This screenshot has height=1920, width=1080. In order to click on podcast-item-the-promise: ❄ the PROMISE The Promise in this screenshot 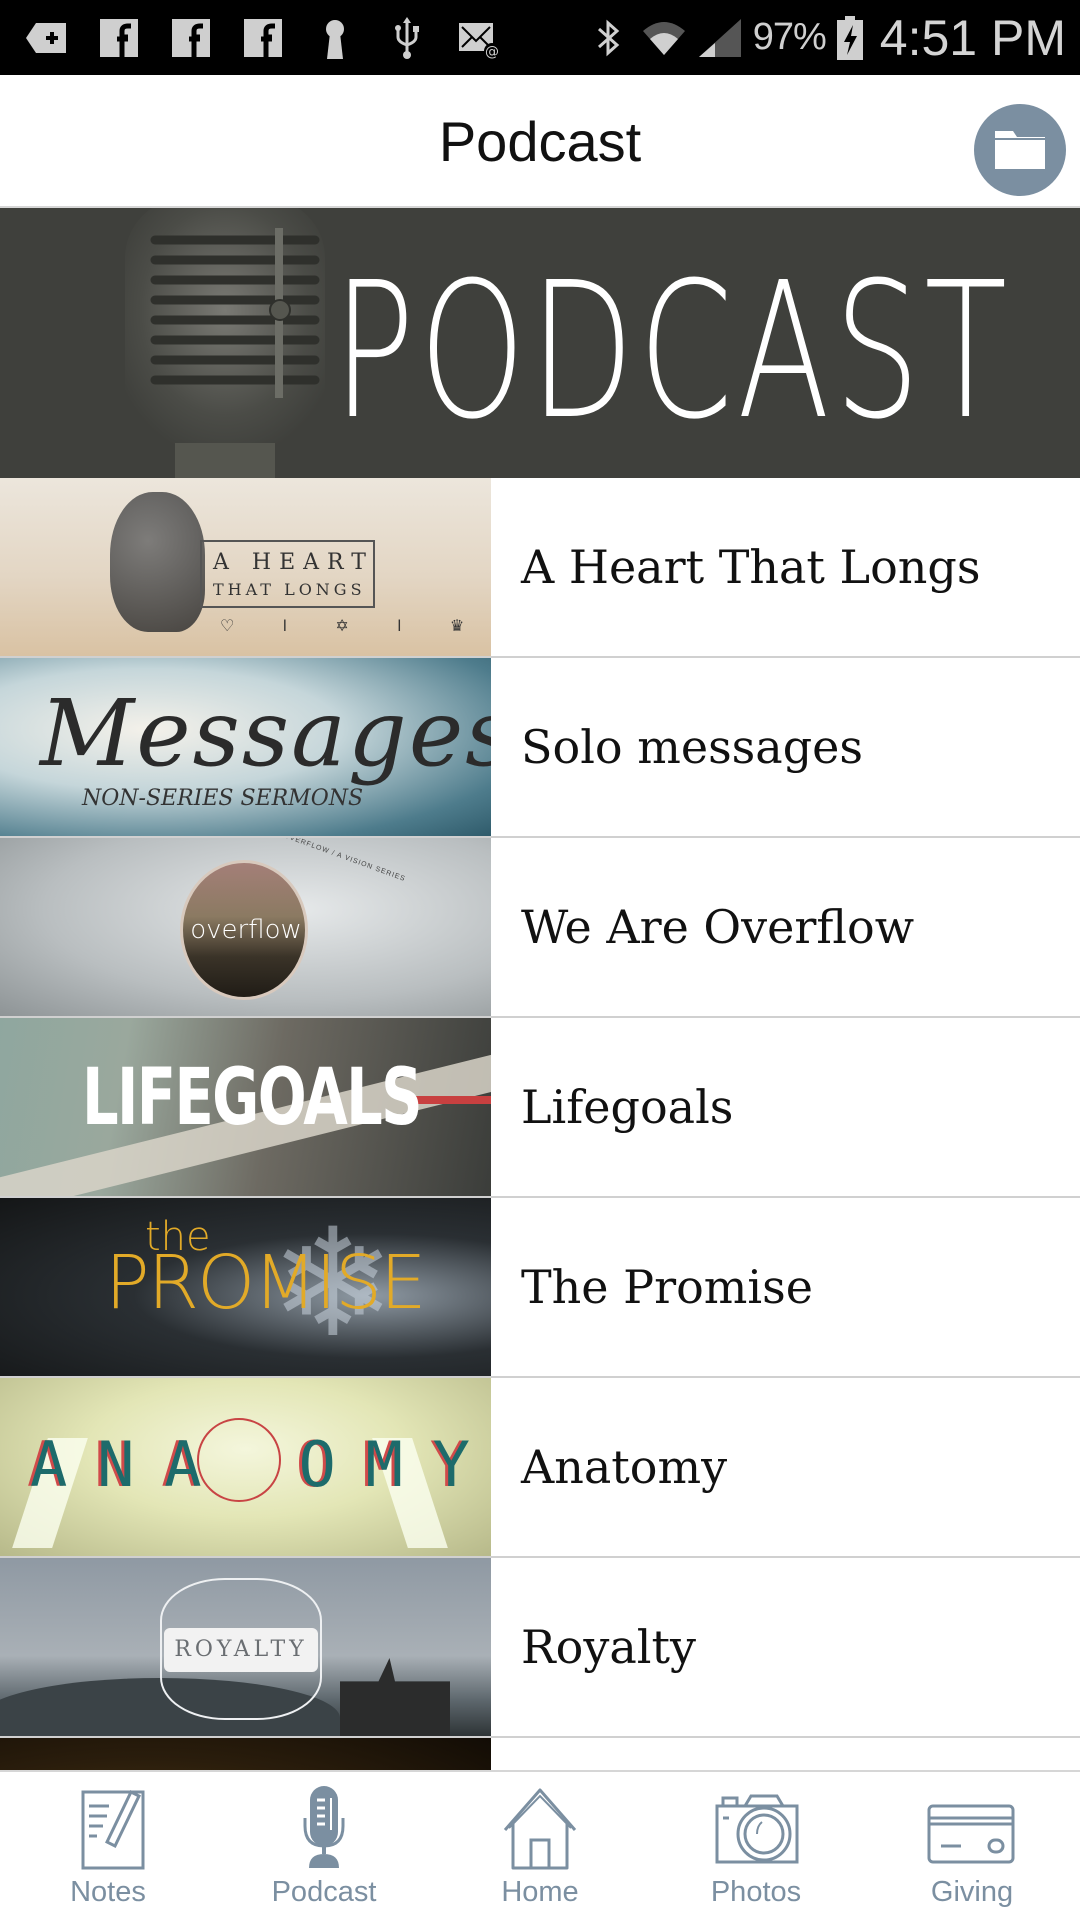, I will do `click(540, 1288)`.